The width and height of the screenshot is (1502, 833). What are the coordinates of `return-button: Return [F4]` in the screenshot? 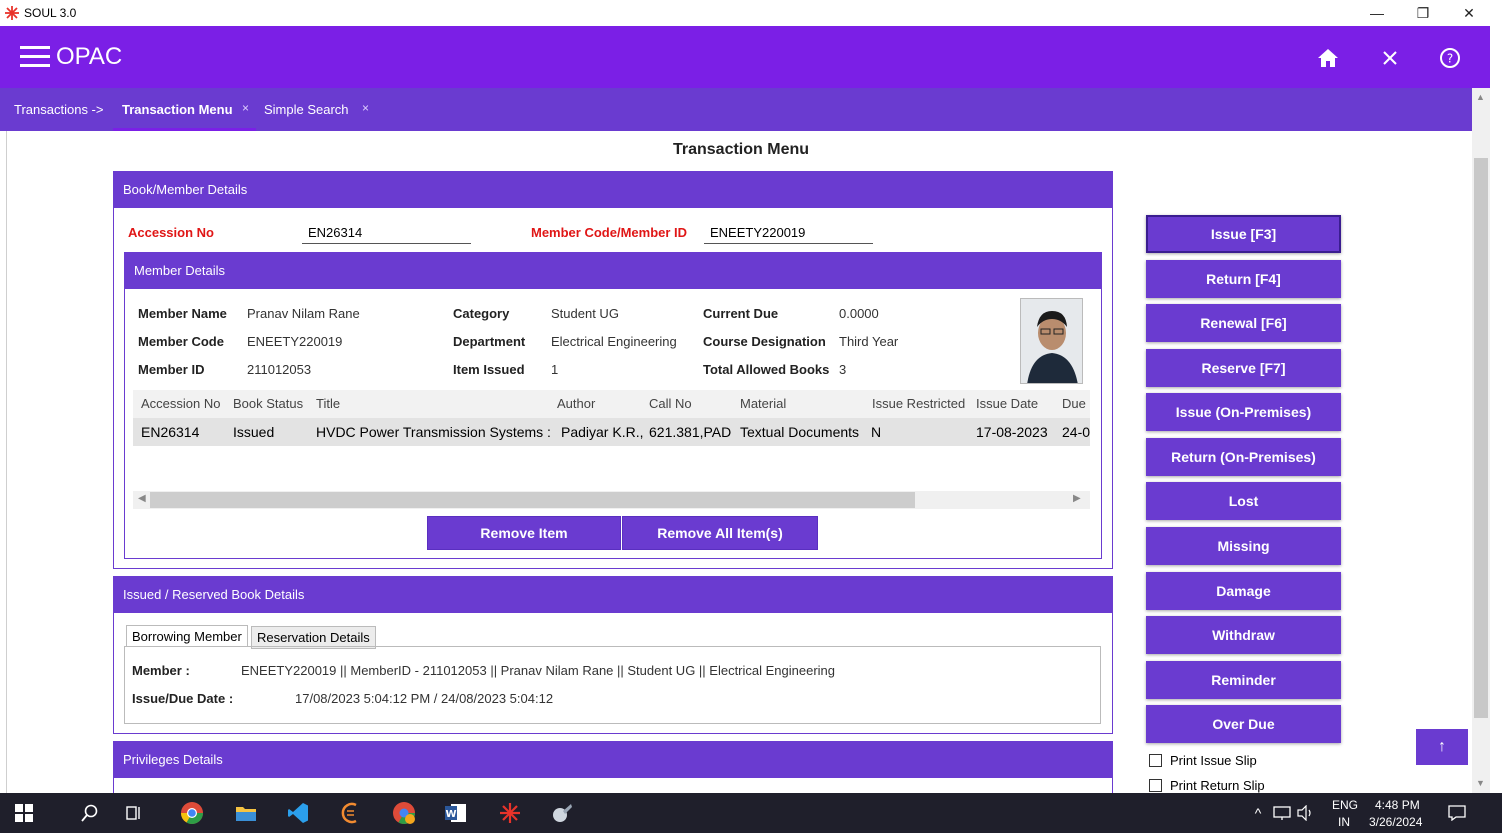 It's located at (1243, 279).